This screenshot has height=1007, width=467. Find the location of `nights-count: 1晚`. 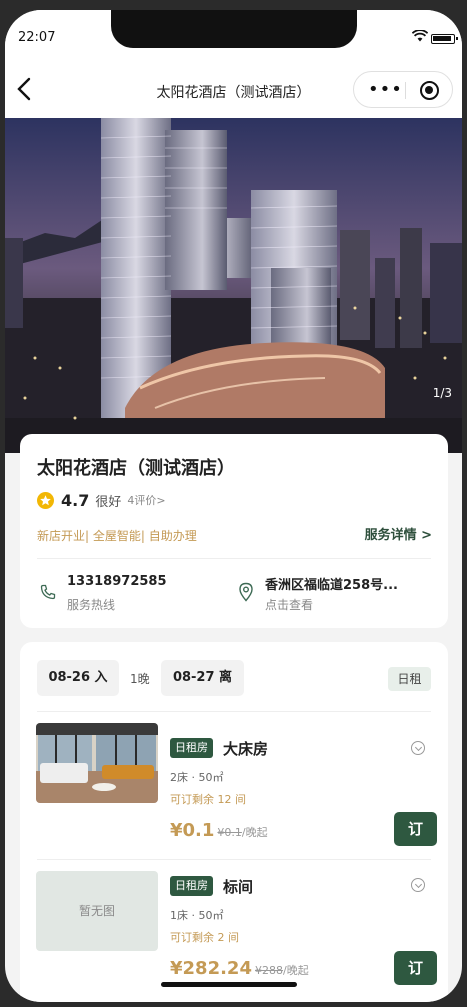

nights-count: 1晚 is located at coordinates (140, 679).